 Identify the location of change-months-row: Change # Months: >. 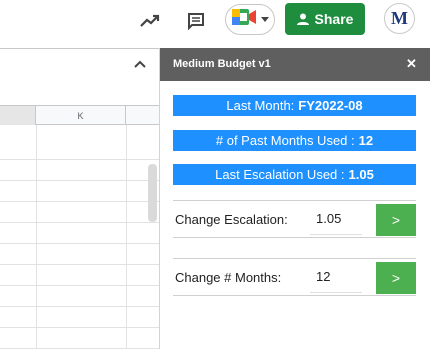
(294, 277).